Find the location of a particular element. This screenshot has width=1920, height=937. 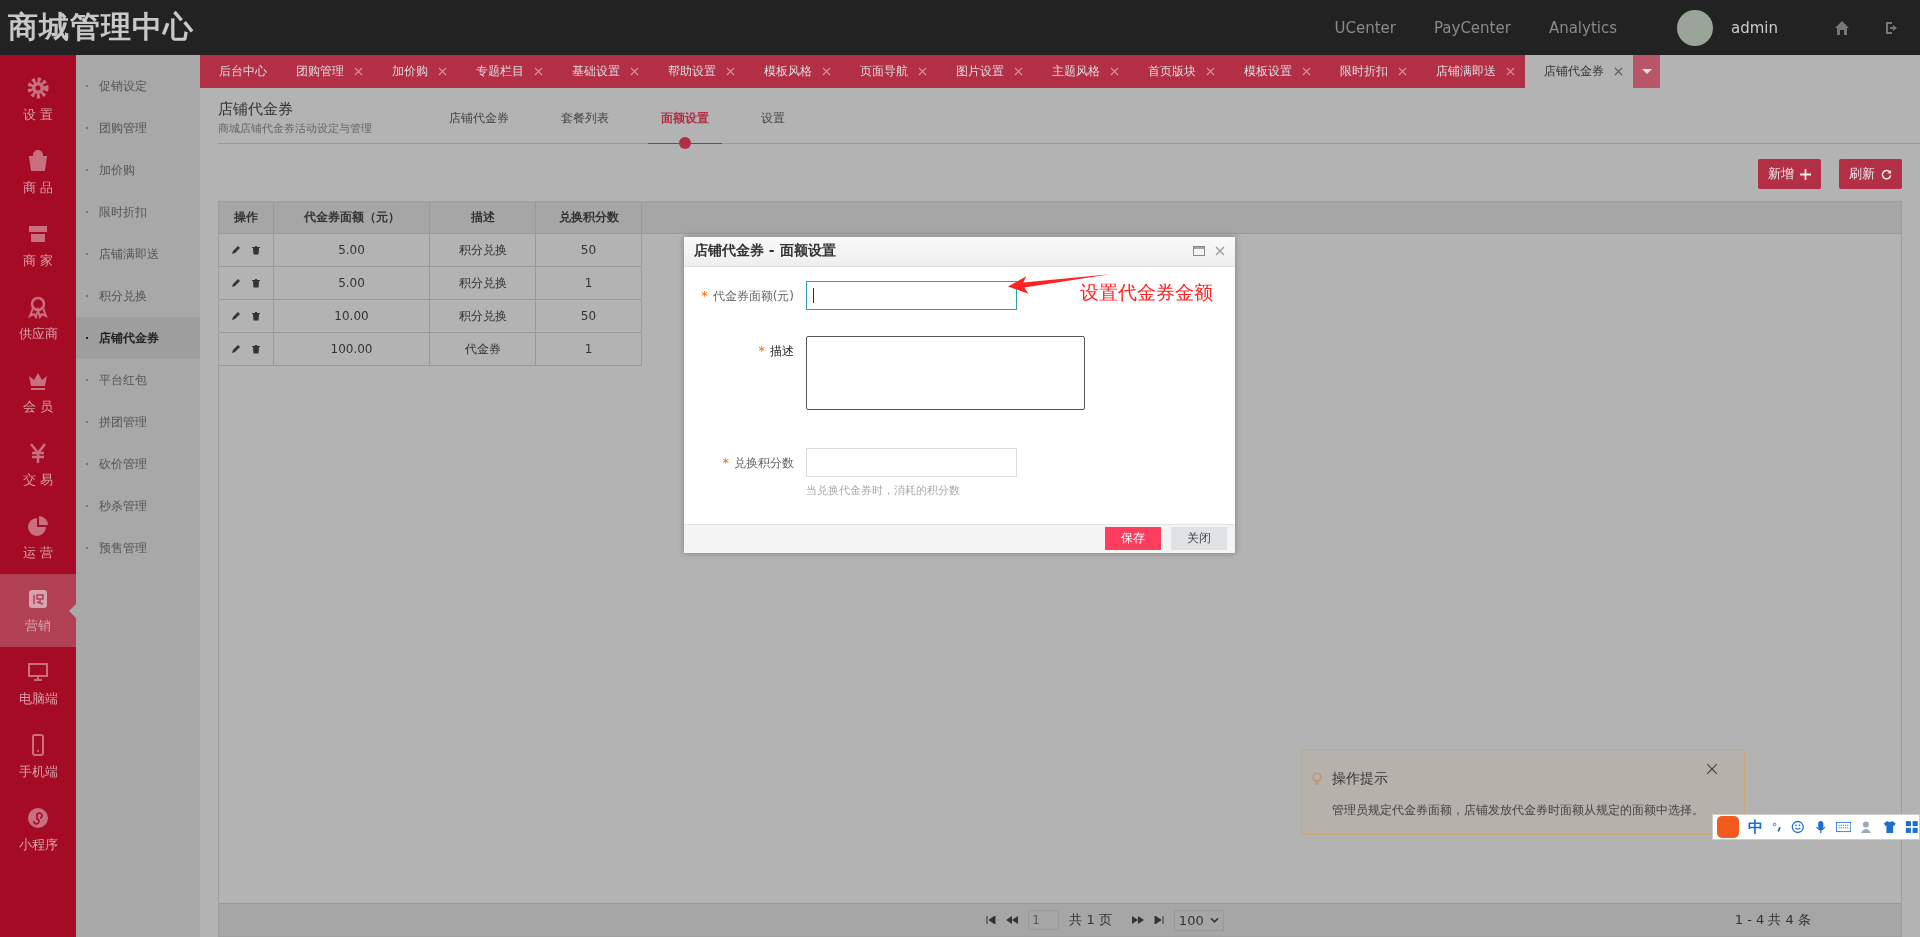

submenu-item: 加价购 is located at coordinates (138, 170).